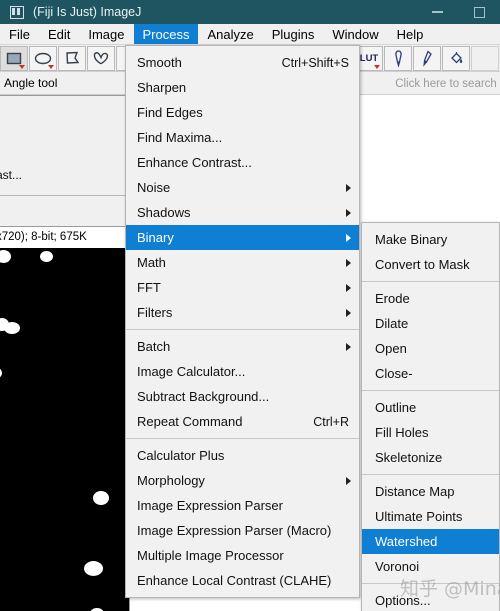  I want to click on menubar-item-file: File, so click(19, 34).